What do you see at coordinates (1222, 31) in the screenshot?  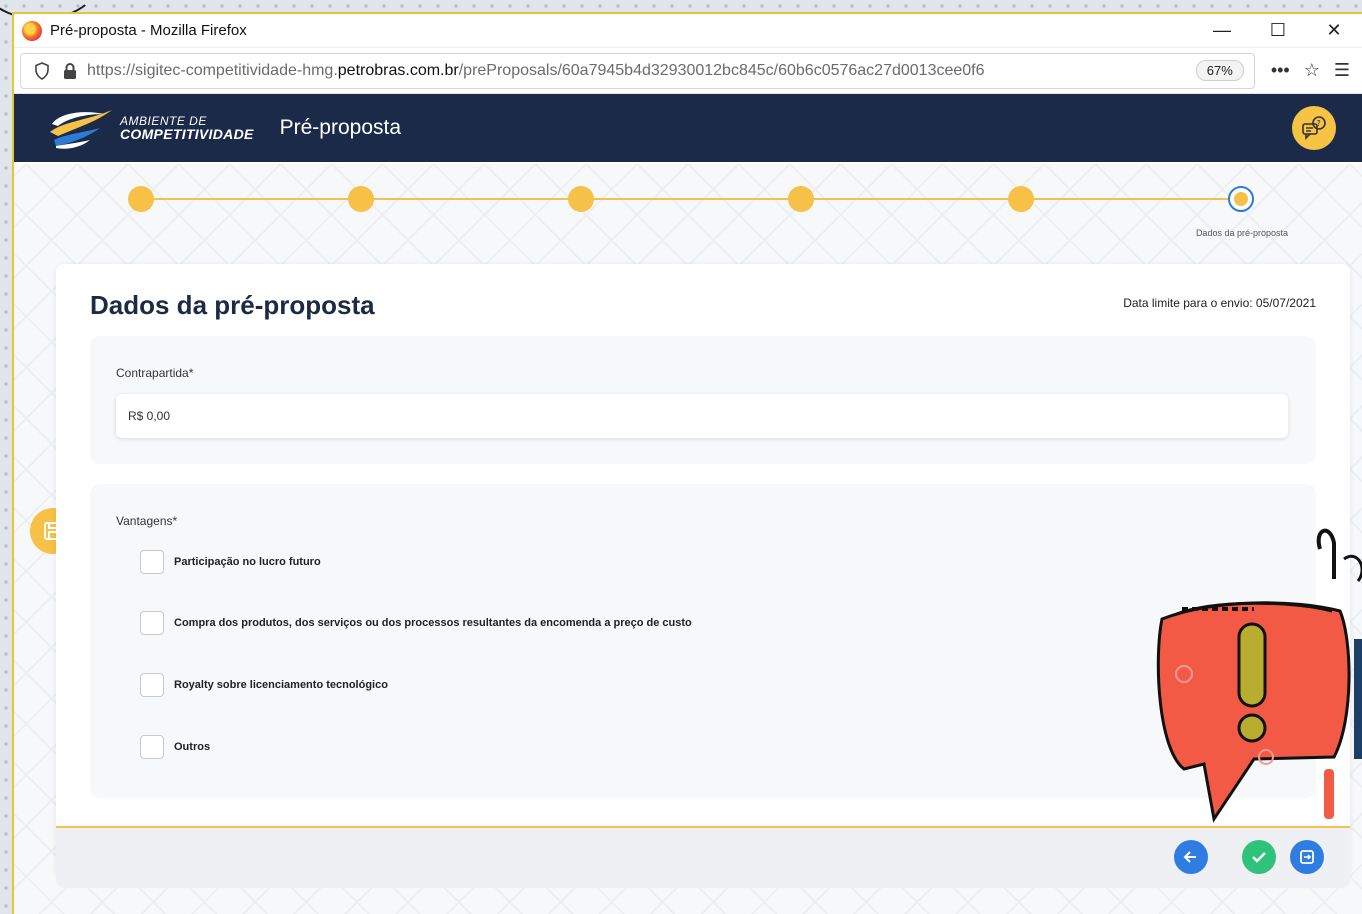 I see `minimize-button: —` at bounding box center [1222, 31].